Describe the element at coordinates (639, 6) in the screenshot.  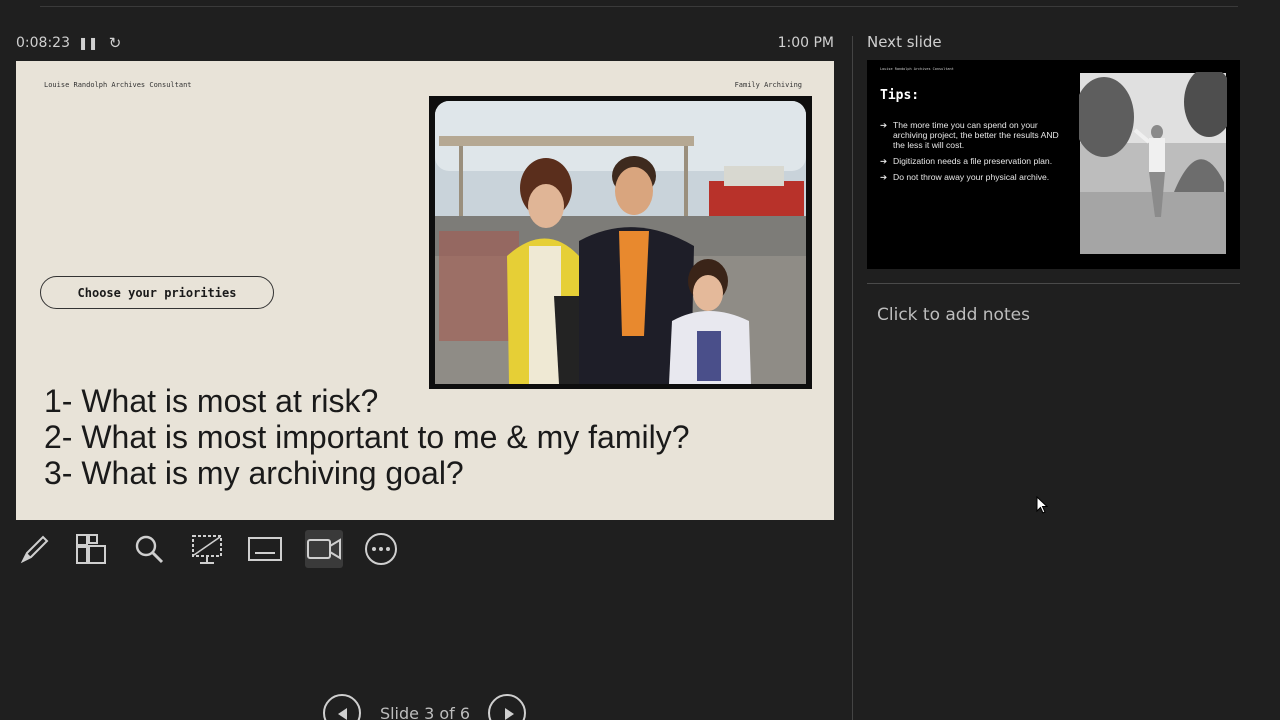
I see `top-divider` at that location.